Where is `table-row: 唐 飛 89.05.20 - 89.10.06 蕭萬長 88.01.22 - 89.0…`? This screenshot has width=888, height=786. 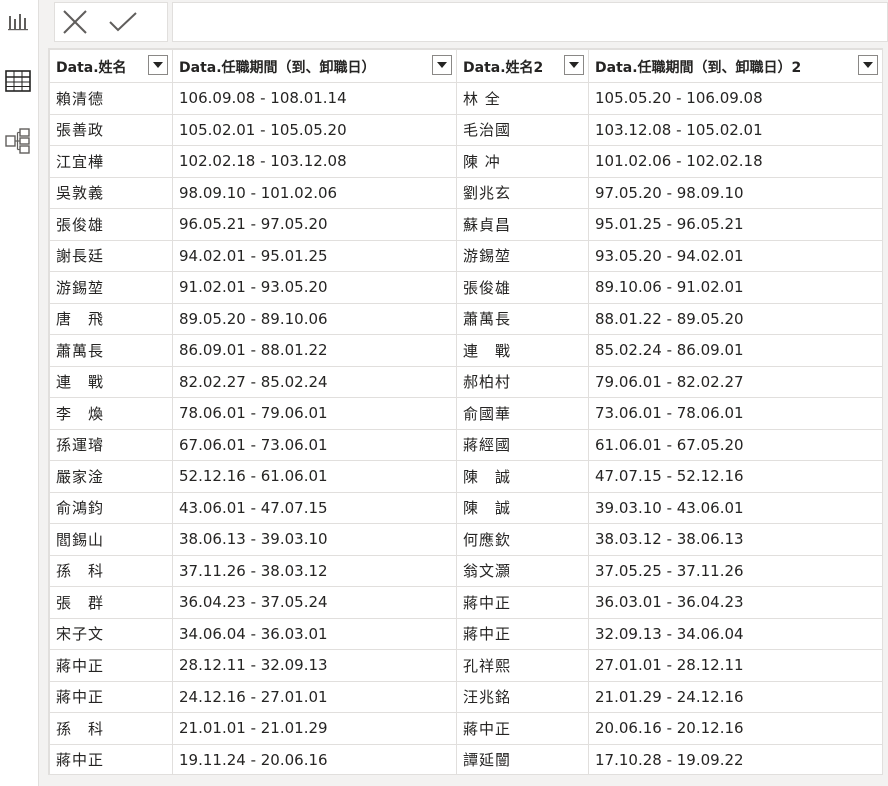
table-row: 唐 飛 89.05.20 - 89.10.06 蕭萬長 88.01.22 - 89.0… is located at coordinates (465, 318).